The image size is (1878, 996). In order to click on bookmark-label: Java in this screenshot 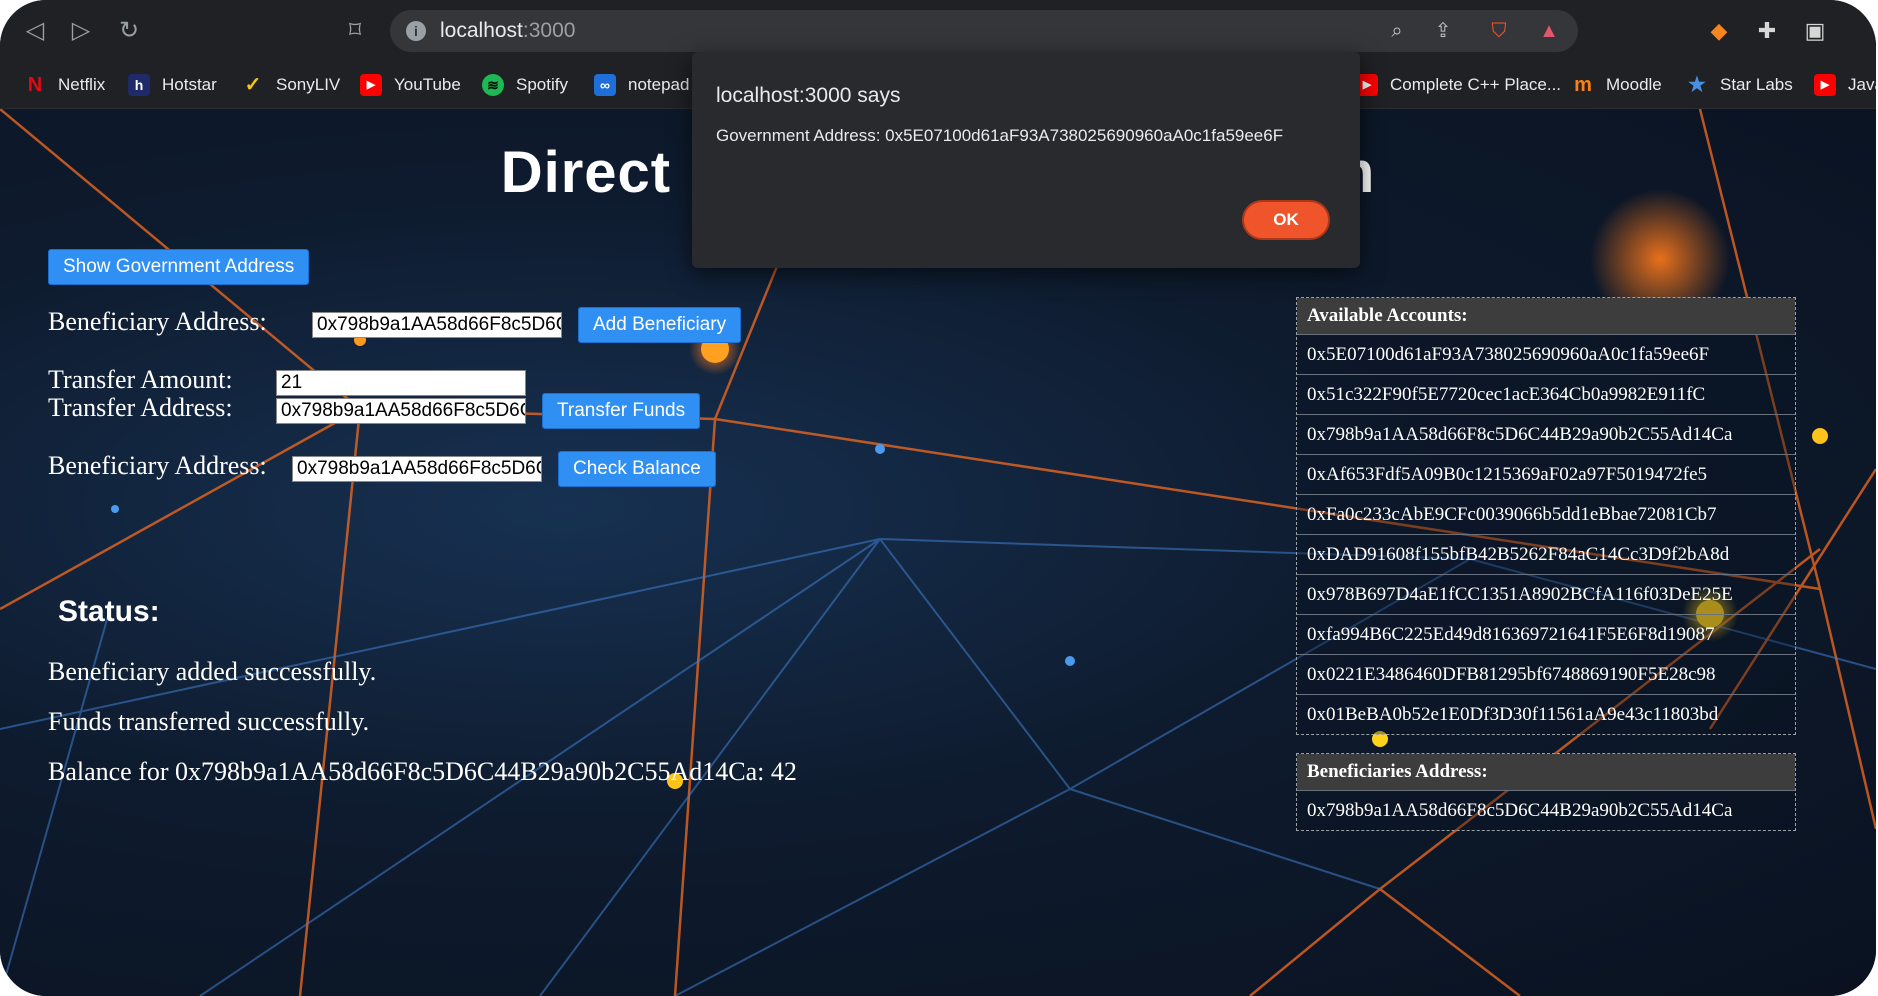, I will do `click(1862, 84)`.